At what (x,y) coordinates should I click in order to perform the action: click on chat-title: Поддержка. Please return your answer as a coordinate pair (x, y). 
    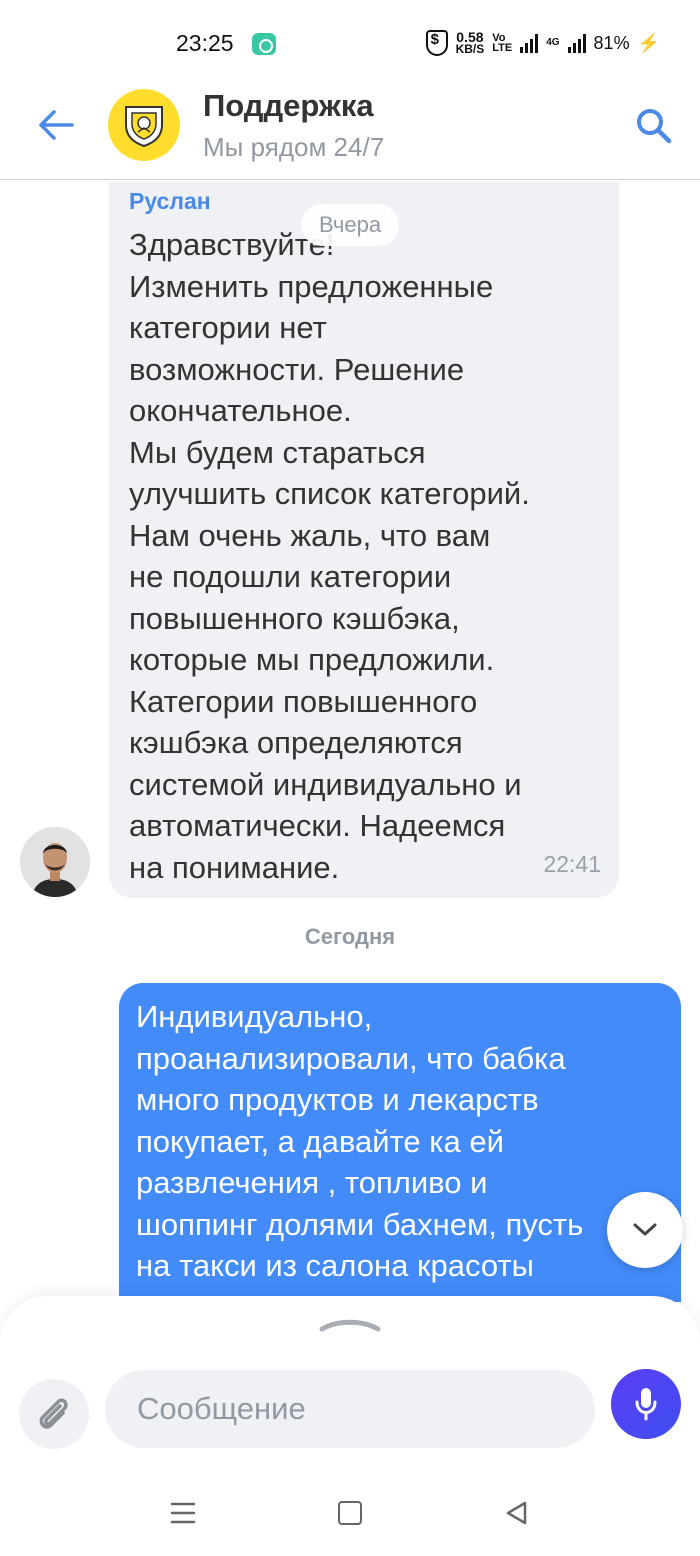
    Looking at the image, I should click on (288, 105).